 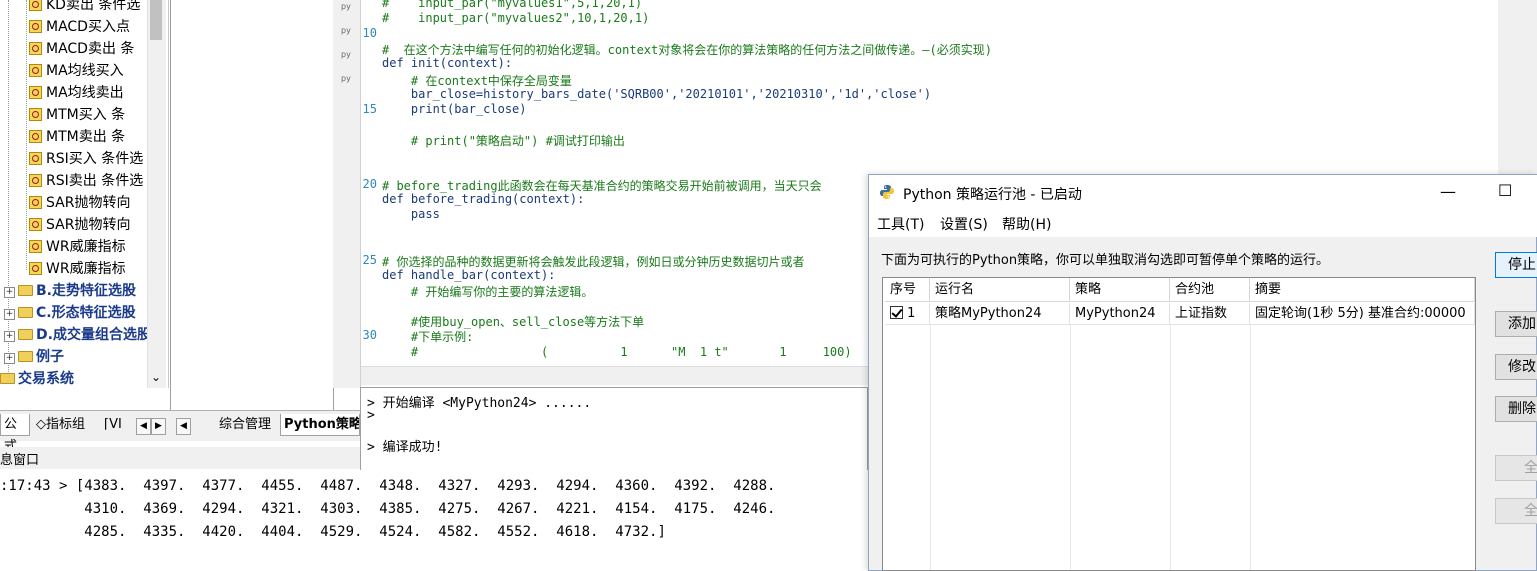 What do you see at coordinates (81, 49) in the screenshot?
I see `tree-item: MACD卖出 条` at bounding box center [81, 49].